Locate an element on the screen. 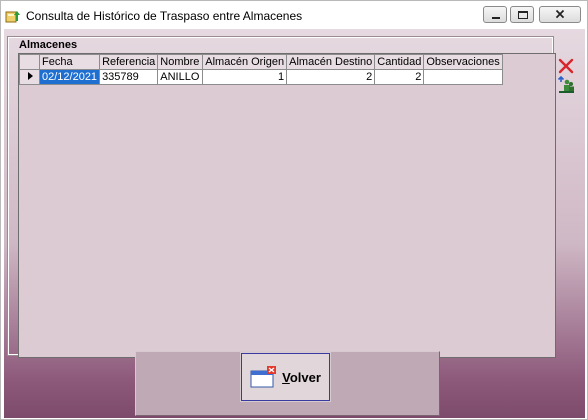 This screenshot has width=588, height=420. app-icon is located at coordinates (12, 17).